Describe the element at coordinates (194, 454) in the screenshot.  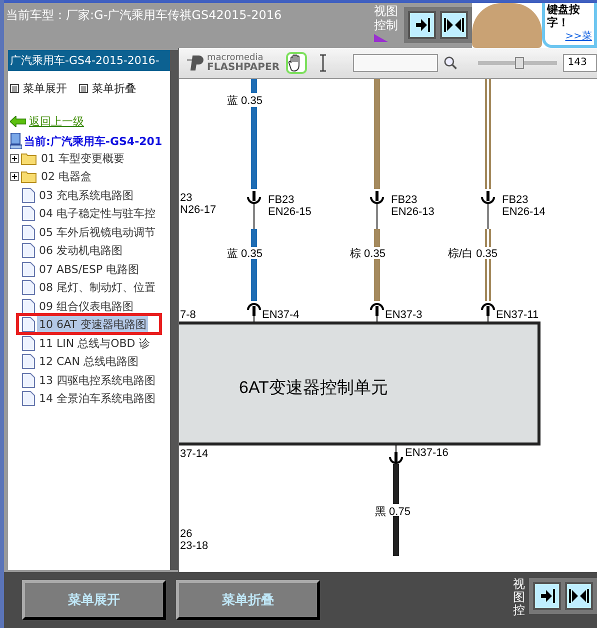
I see `connector-label: 37-14` at that location.